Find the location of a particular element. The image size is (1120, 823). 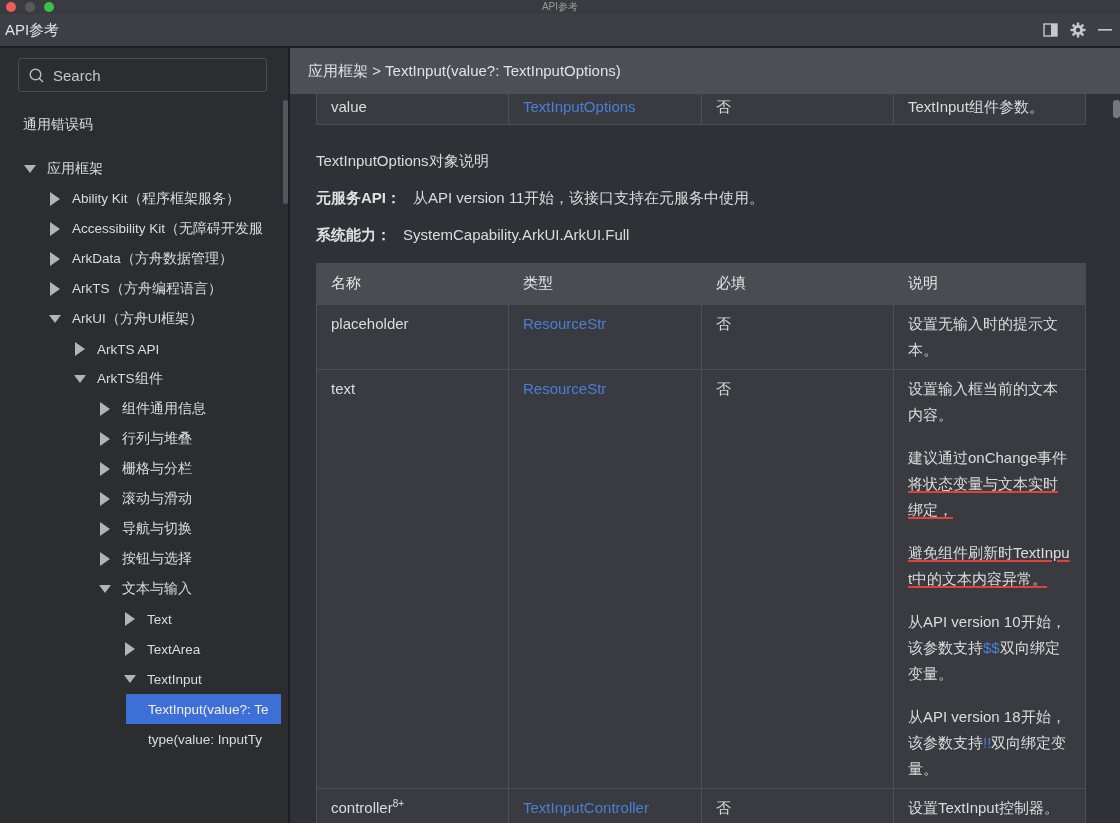

tree-item: ArkData（方舟数据管理） is located at coordinates (141, 259).